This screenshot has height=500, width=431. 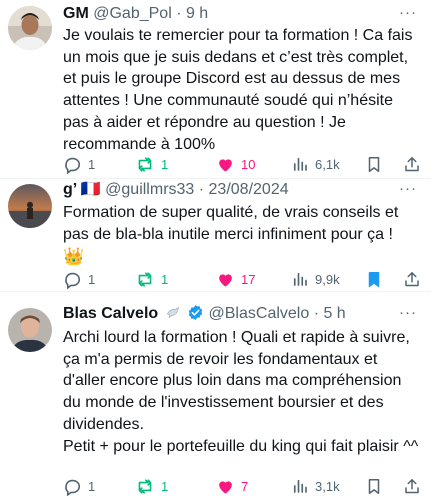 What do you see at coordinates (235, 164) in the screenshot?
I see `like-button: 10` at bounding box center [235, 164].